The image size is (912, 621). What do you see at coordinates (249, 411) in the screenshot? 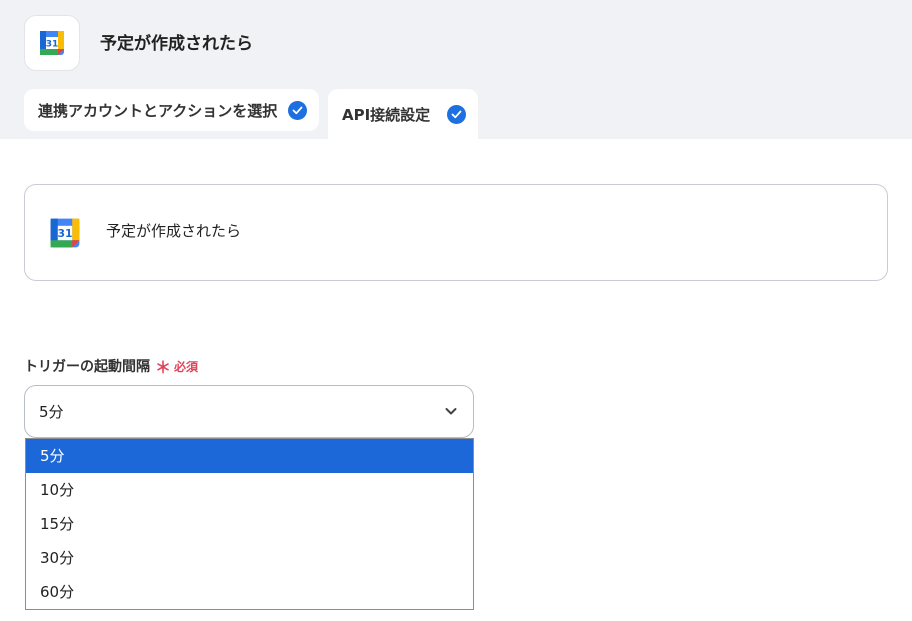
I see `interval-select: 5分` at bounding box center [249, 411].